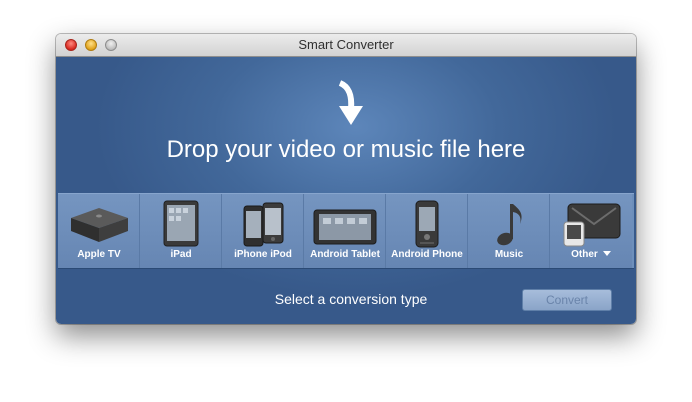 The image size is (692, 402). What do you see at coordinates (346, 149) in the screenshot?
I see `drop-zone-label: Drop your video or music file here` at bounding box center [346, 149].